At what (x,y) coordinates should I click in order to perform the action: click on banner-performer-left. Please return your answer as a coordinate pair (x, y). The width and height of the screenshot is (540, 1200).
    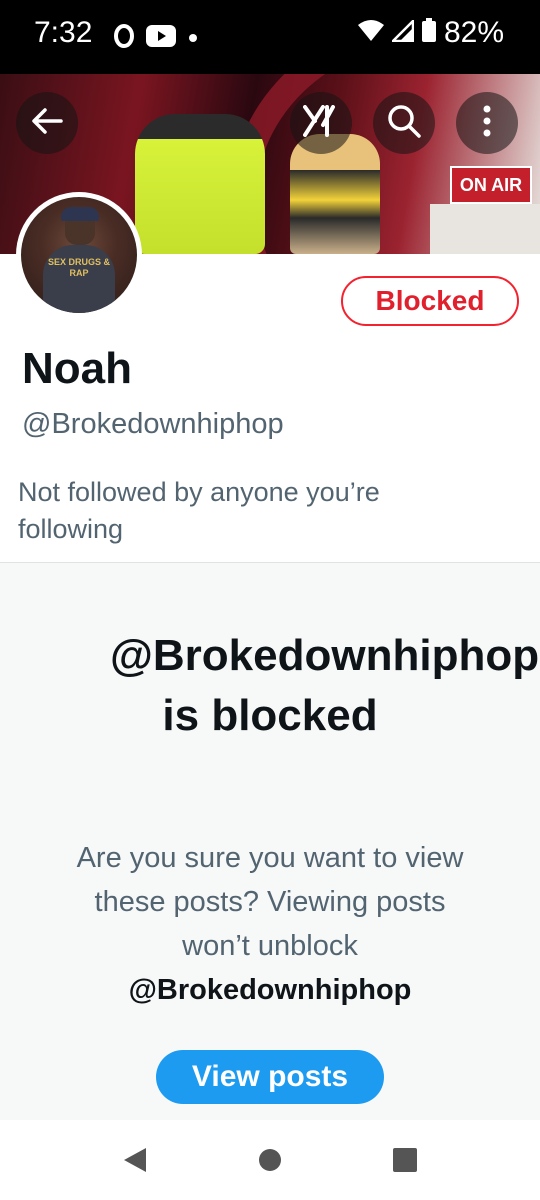
    Looking at the image, I should click on (200, 184).